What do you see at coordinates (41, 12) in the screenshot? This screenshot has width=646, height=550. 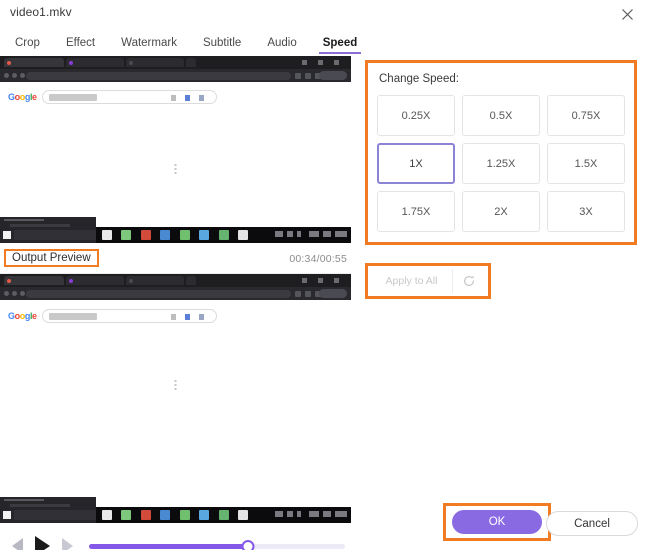 I see `file-name-label: video1.mkv` at bounding box center [41, 12].